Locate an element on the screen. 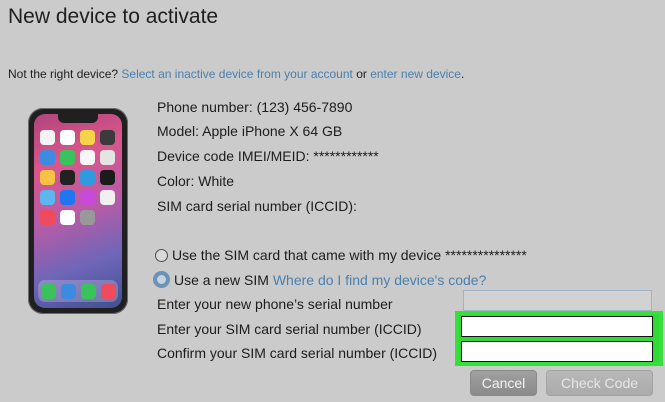 The width and height of the screenshot is (665, 402). wrong-device-suffix: . is located at coordinates (462, 74).